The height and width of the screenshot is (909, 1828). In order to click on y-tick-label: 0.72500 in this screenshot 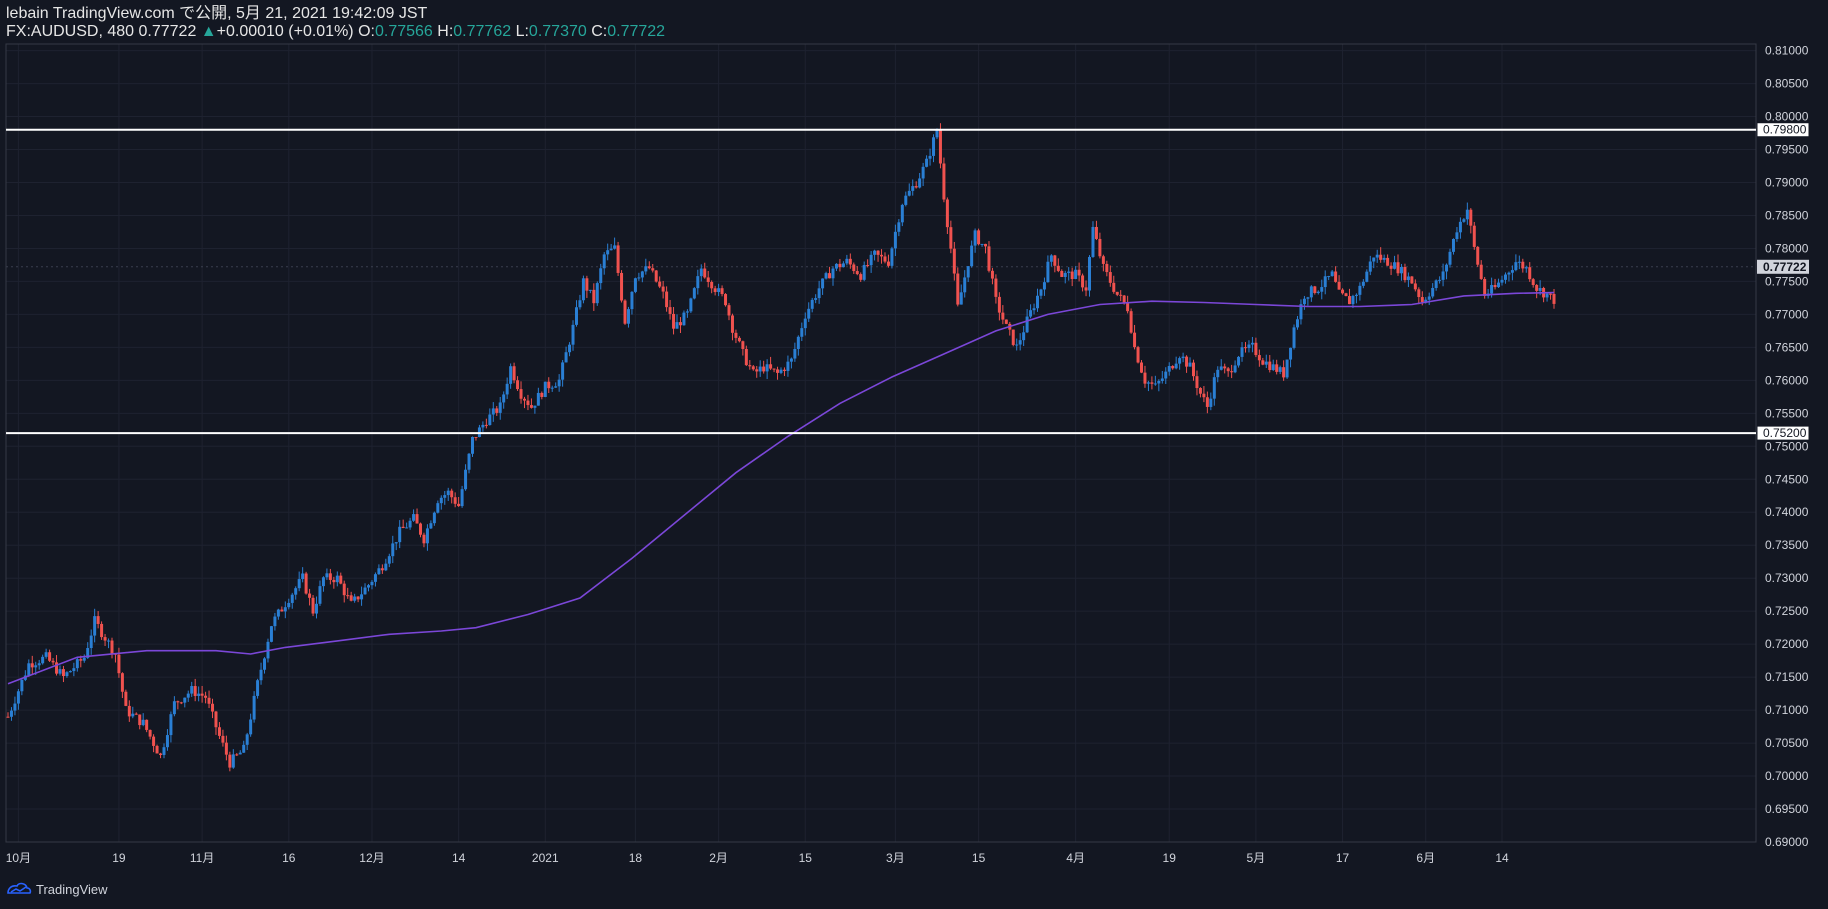, I will do `click(1787, 611)`.